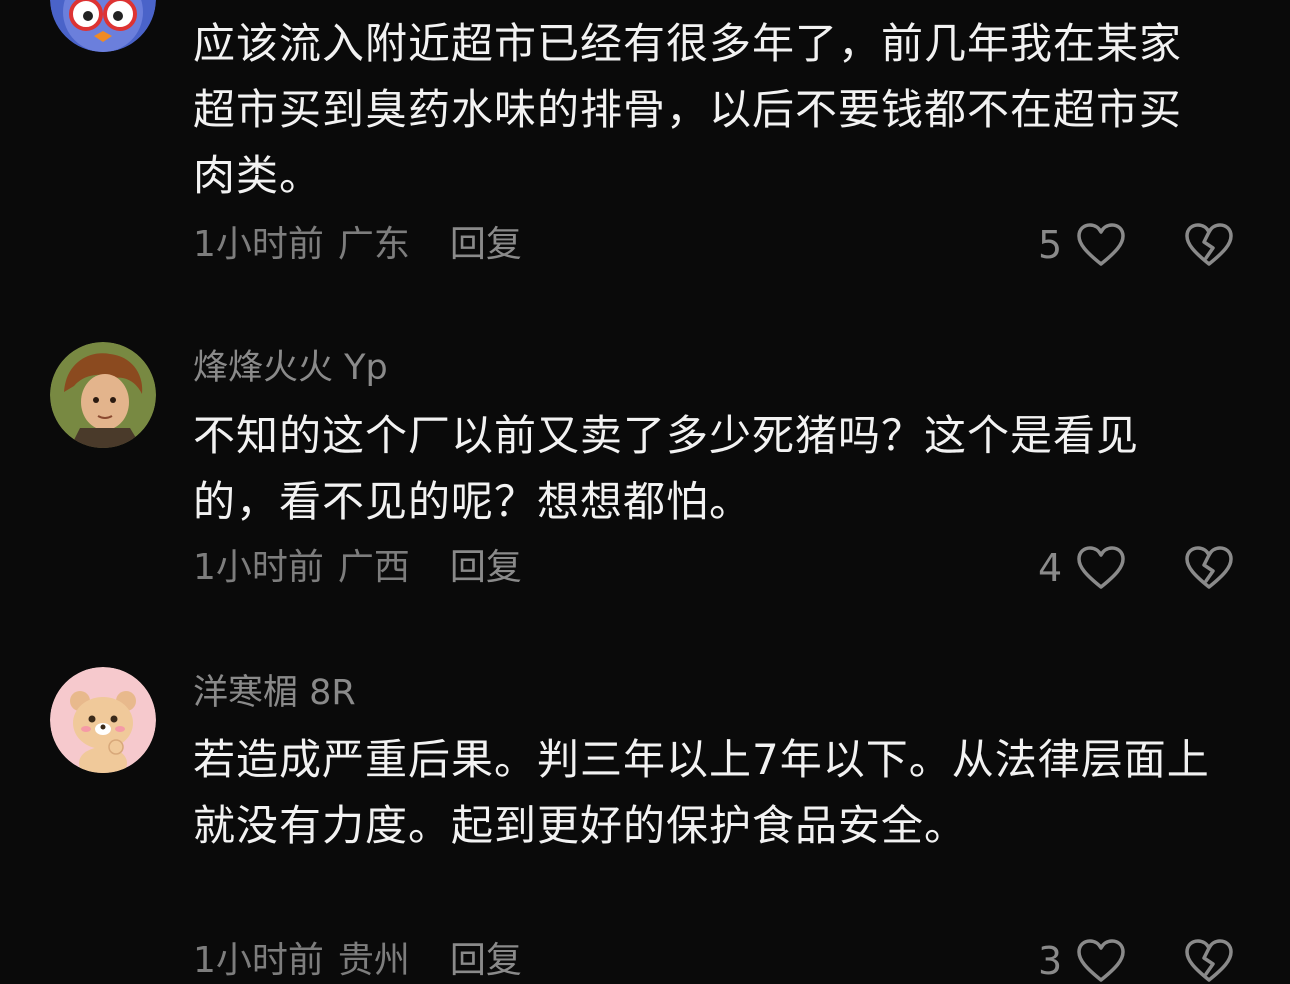  I want to click on like-count: 4, so click(1050, 568).